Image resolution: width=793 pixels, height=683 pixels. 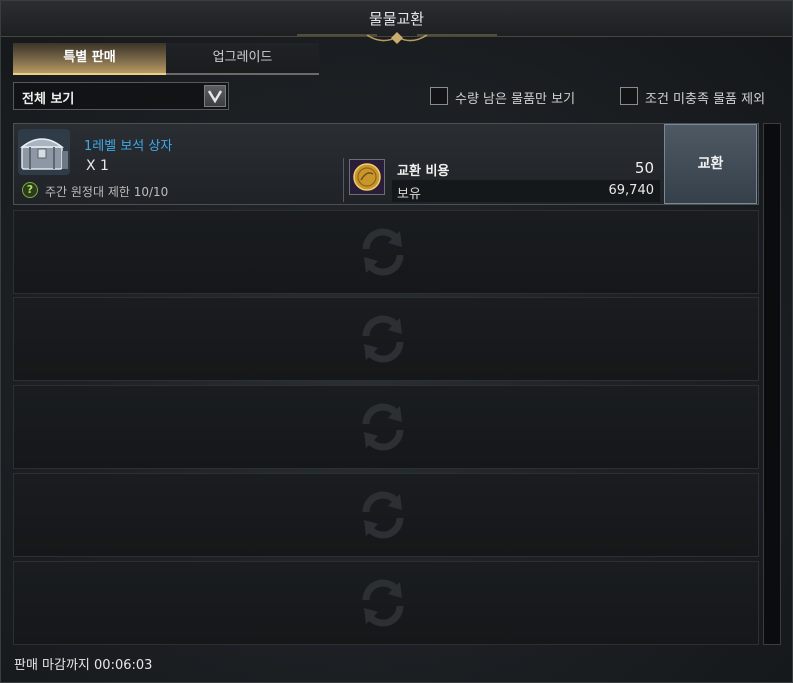 What do you see at coordinates (515, 99) in the screenshot?
I see `remaining-stock-label: 수량 남은 물품만 보기` at bounding box center [515, 99].